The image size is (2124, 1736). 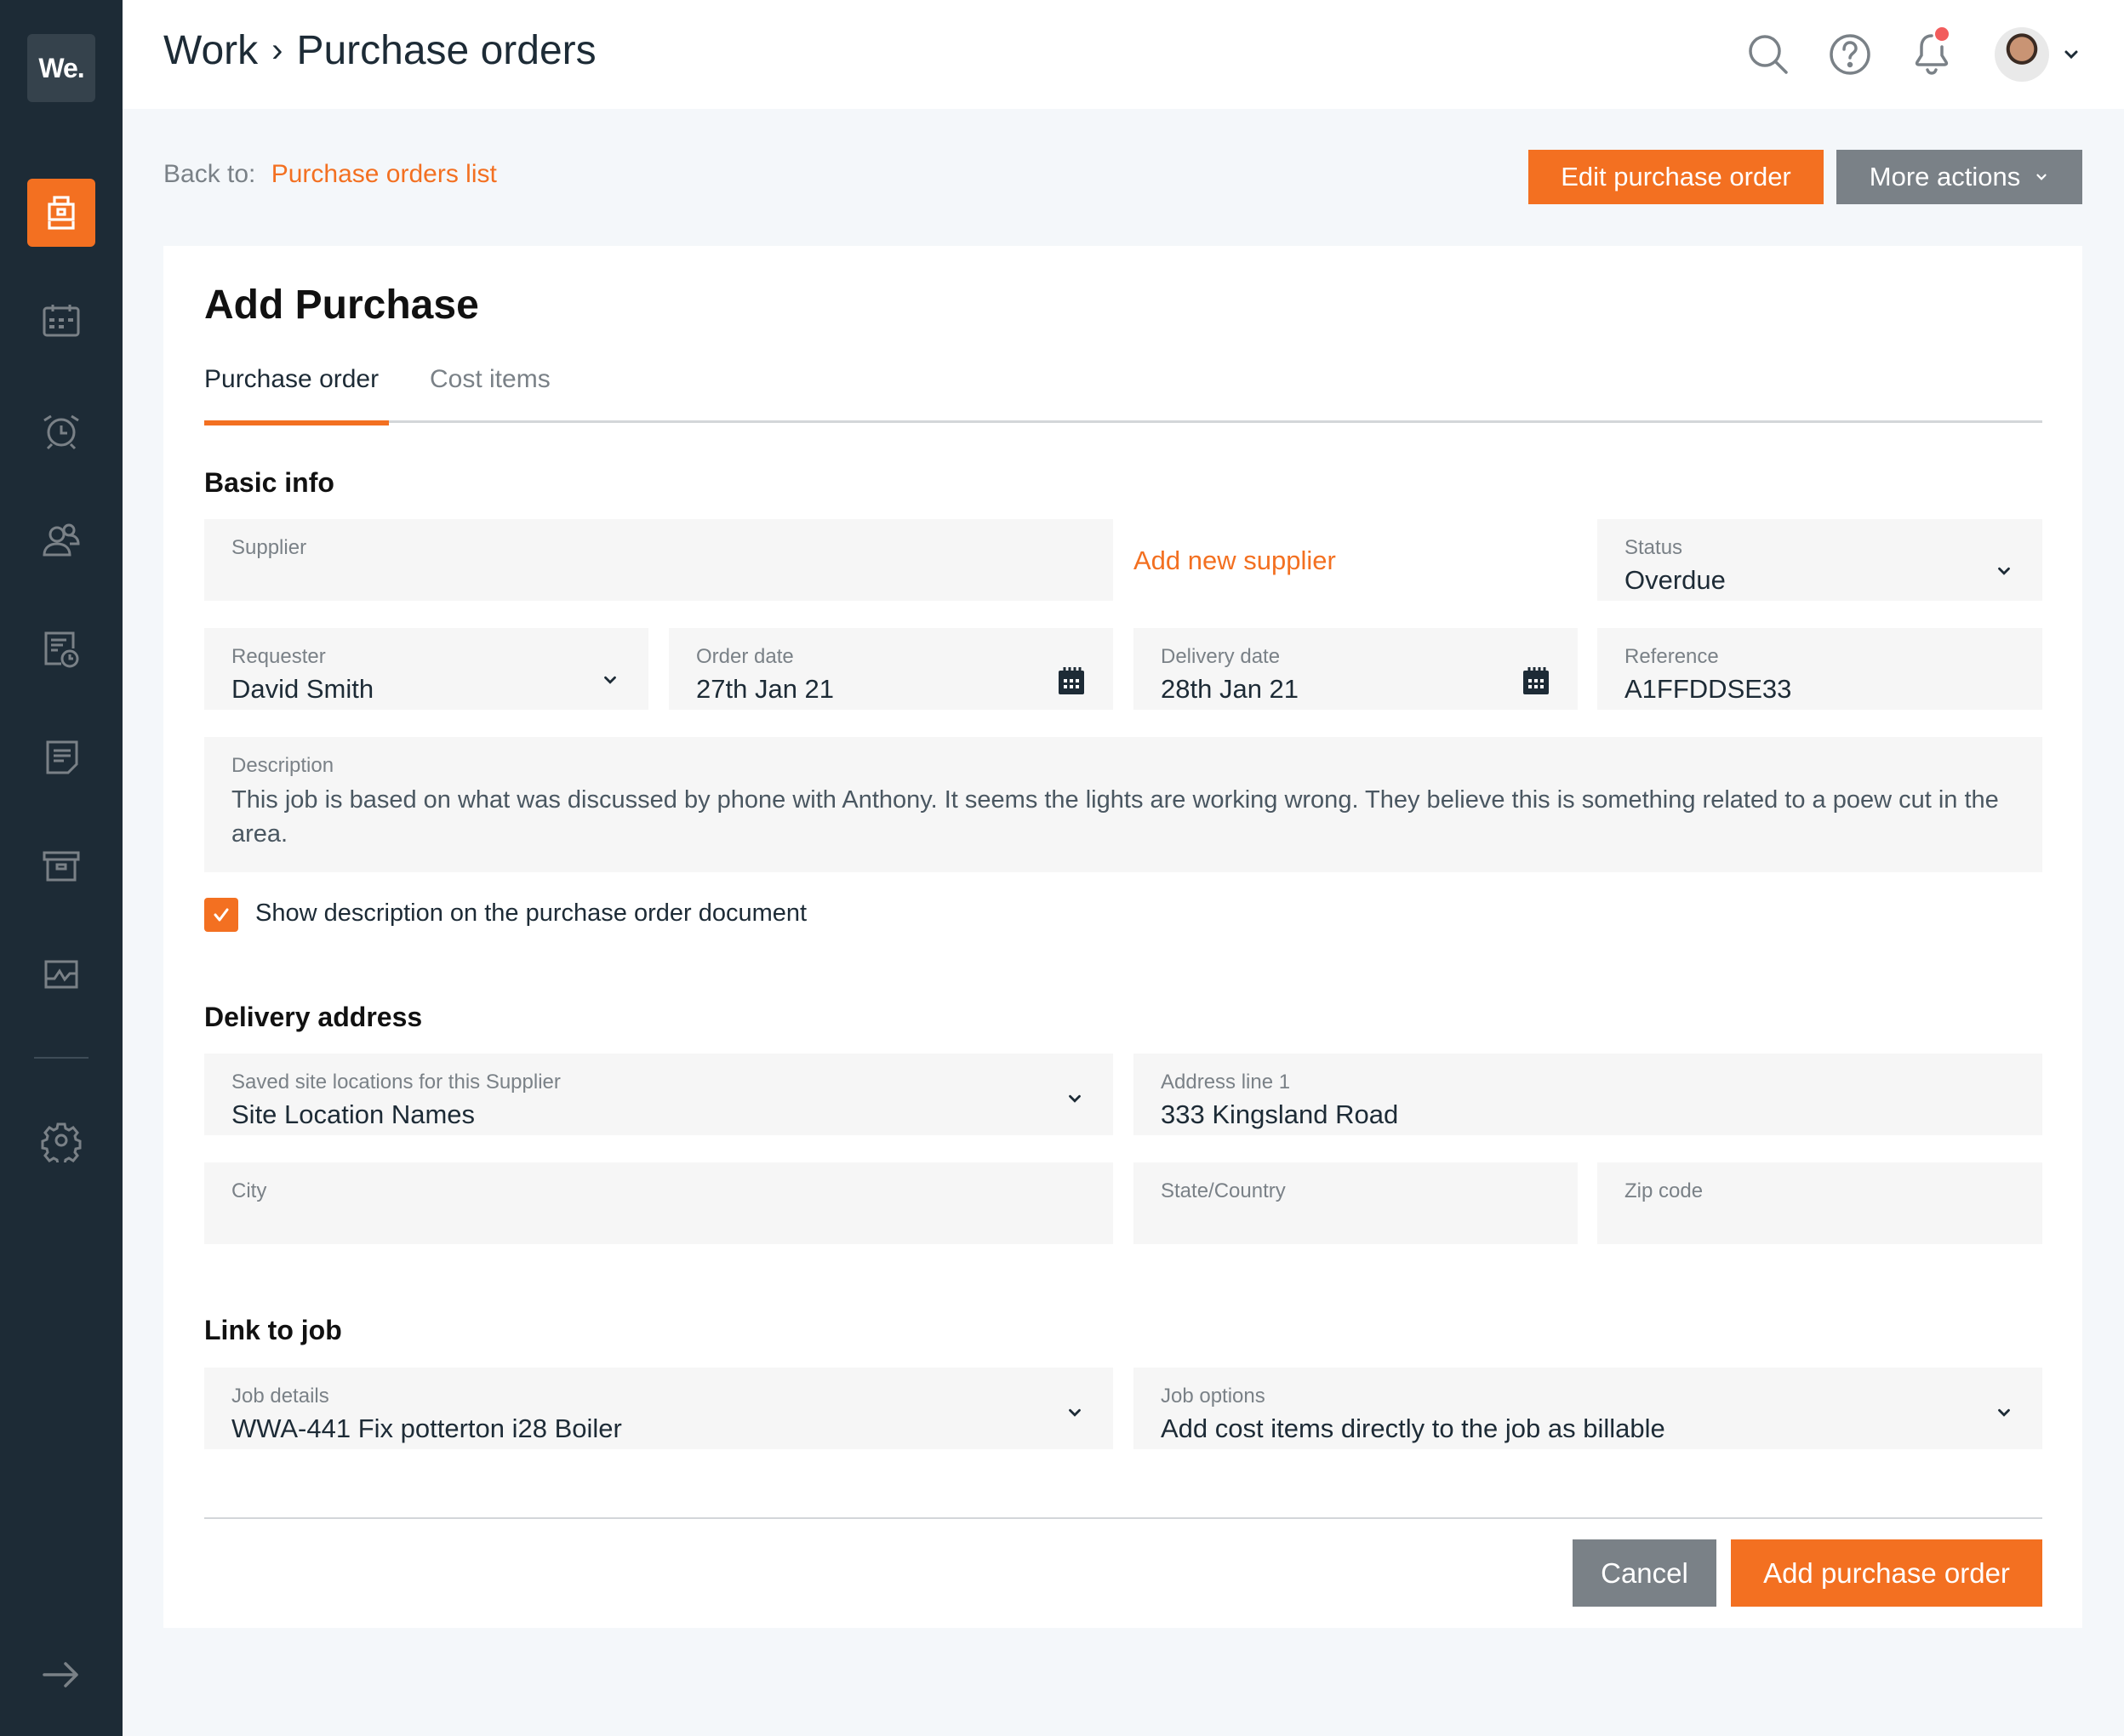 What do you see at coordinates (210, 50) in the screenshot?
I see `breadcrumb-parent: Work` at bounding box center [210, 50].